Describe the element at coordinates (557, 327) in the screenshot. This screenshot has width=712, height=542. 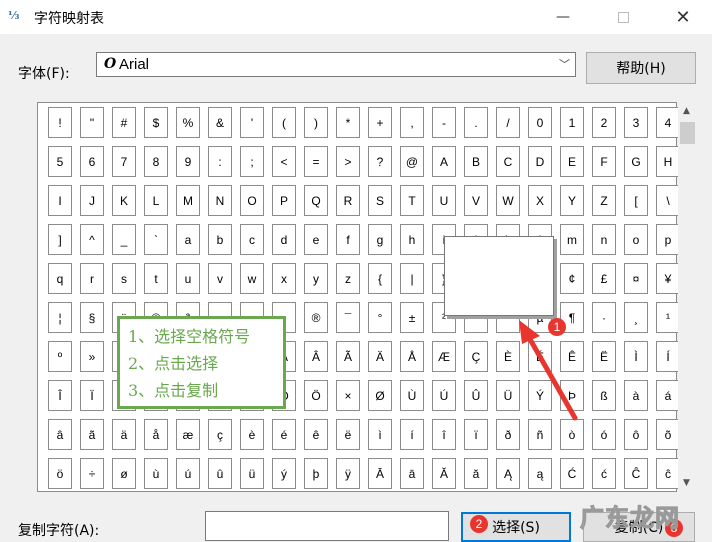
I see `step-badge-1: 1` at that location.